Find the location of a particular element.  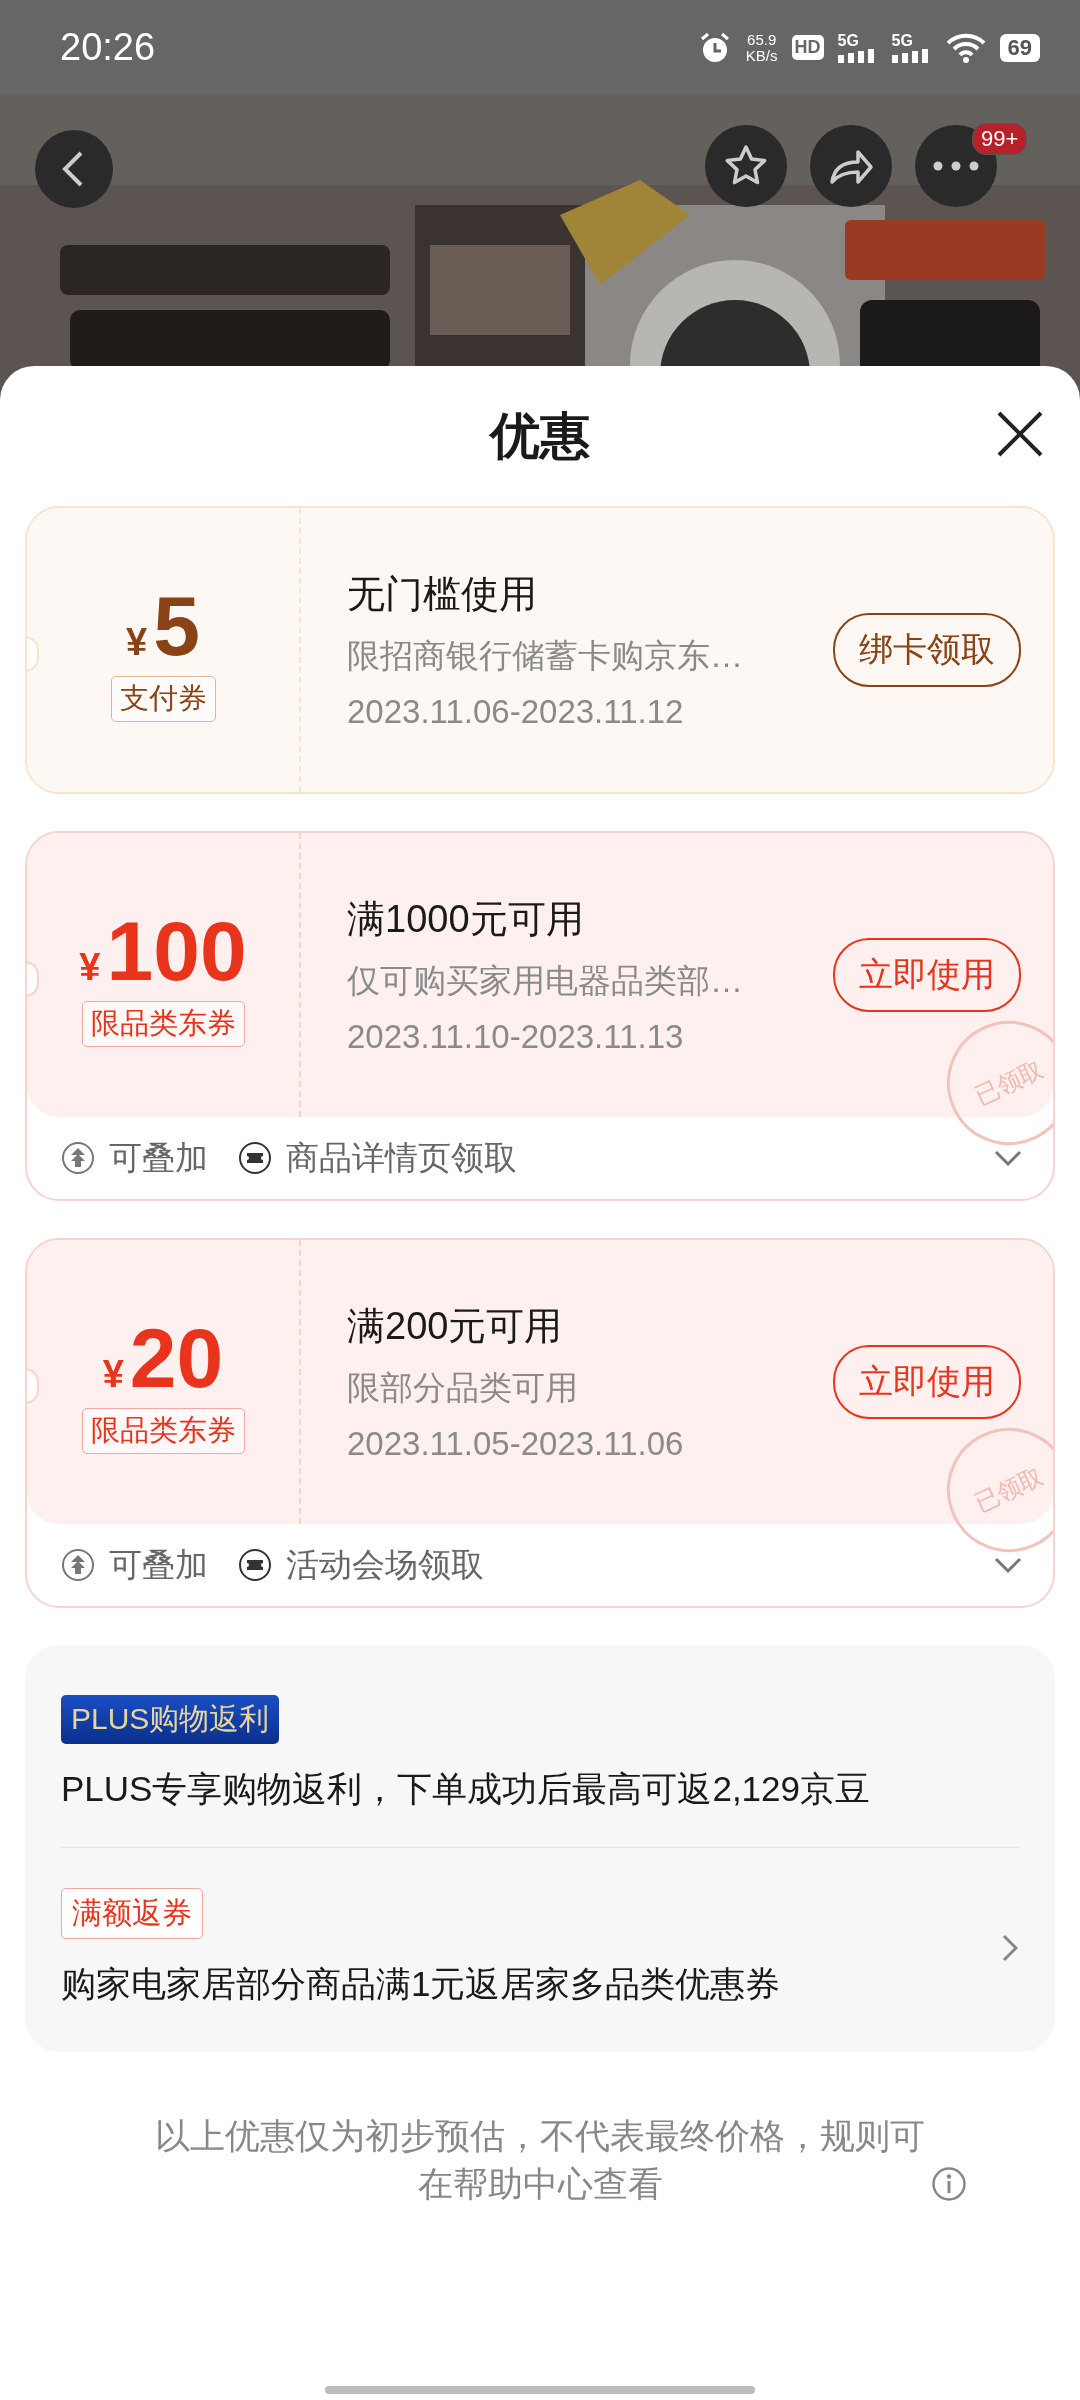

battery-level: 69 is located at coordinates (1019, 47).